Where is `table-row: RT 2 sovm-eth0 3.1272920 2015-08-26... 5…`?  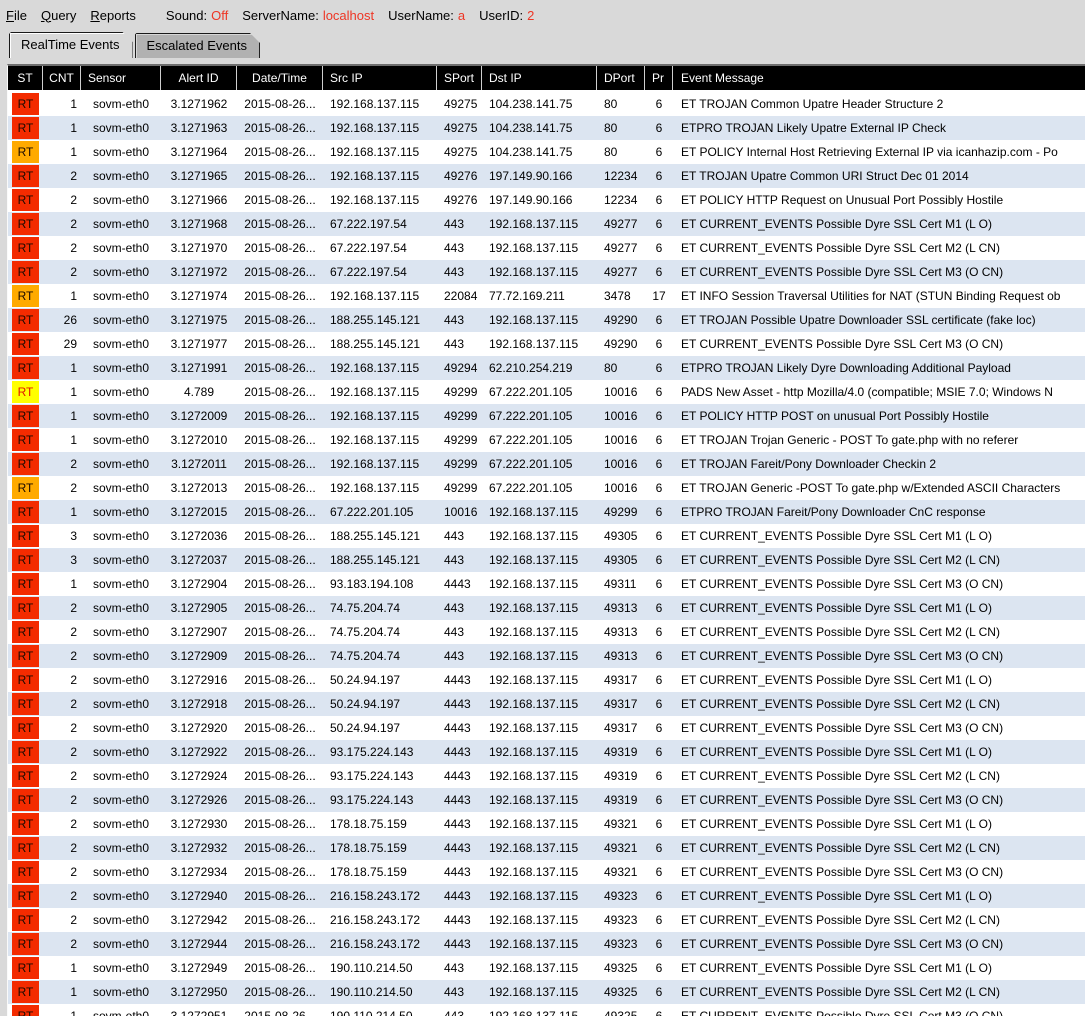 table-row: RT 2 sovm-eth0 3.1272920 2015-08-26... 5… is located at coordinates (546, 728).